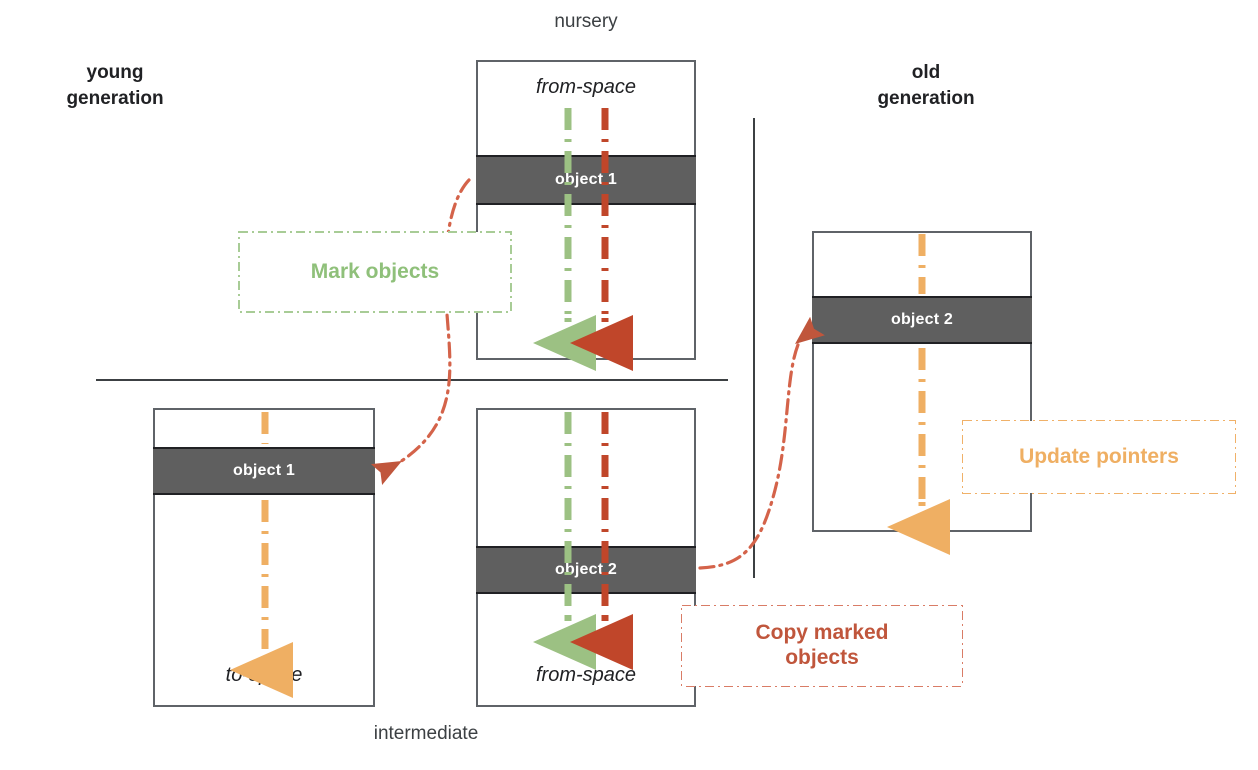  Describe the element at coordinates (115, 98) in the screenshot. I see `young-generation-line-2: generation` at that location.